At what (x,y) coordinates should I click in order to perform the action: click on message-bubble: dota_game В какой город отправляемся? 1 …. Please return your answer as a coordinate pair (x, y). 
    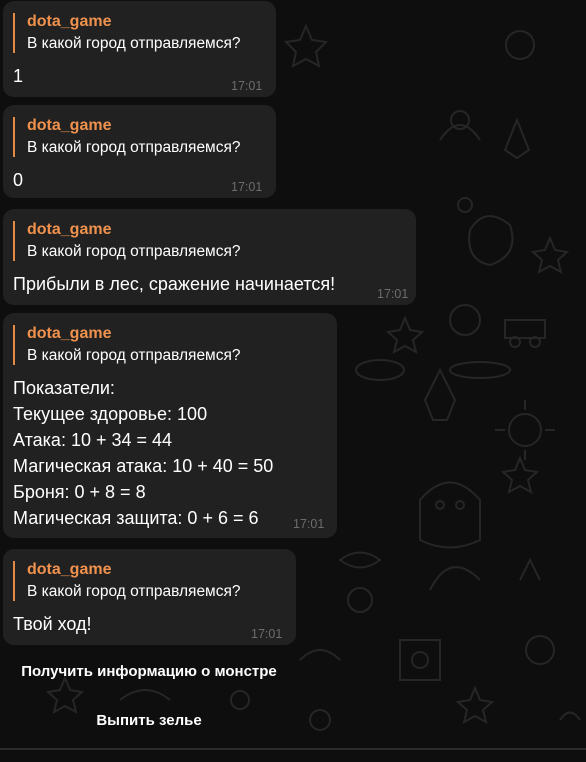
    Looking at the image, I should click on (139, 49).